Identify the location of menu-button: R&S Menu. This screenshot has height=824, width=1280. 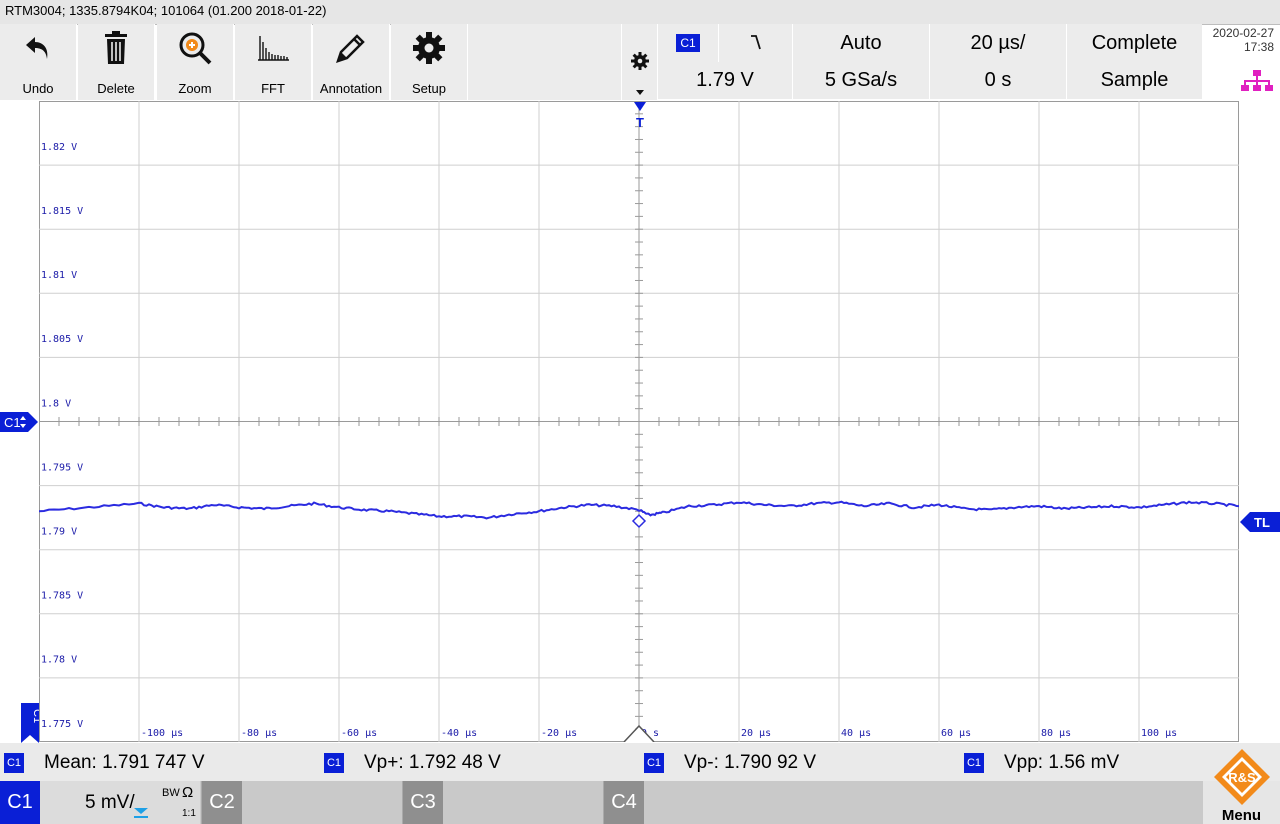
(1241, 786).